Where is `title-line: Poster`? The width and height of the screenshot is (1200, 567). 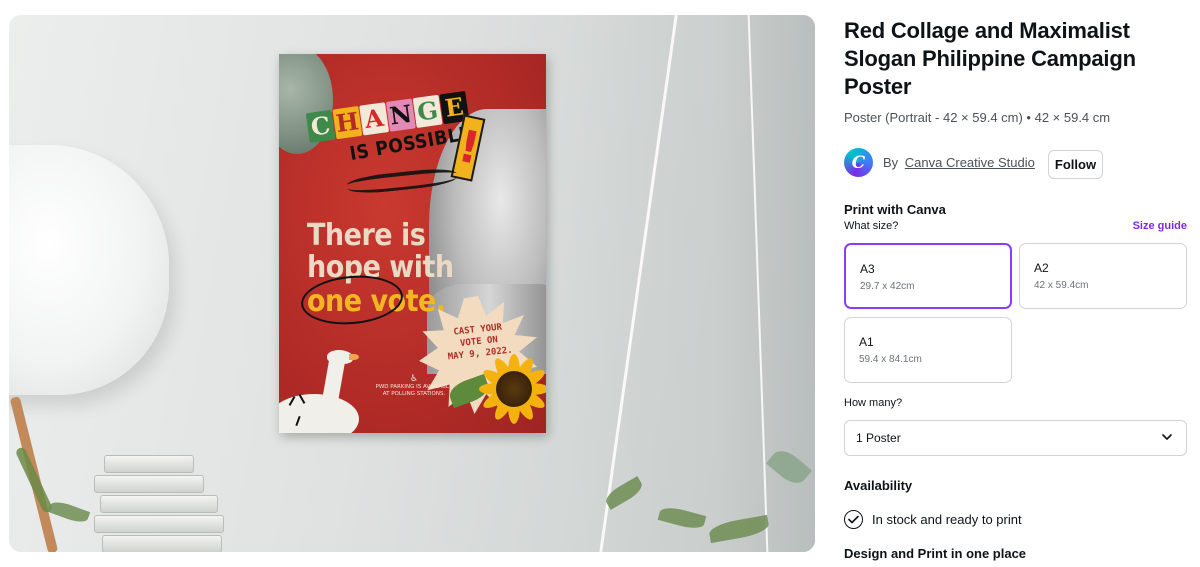
title-line: Poster is located at coordinates (878, 86).